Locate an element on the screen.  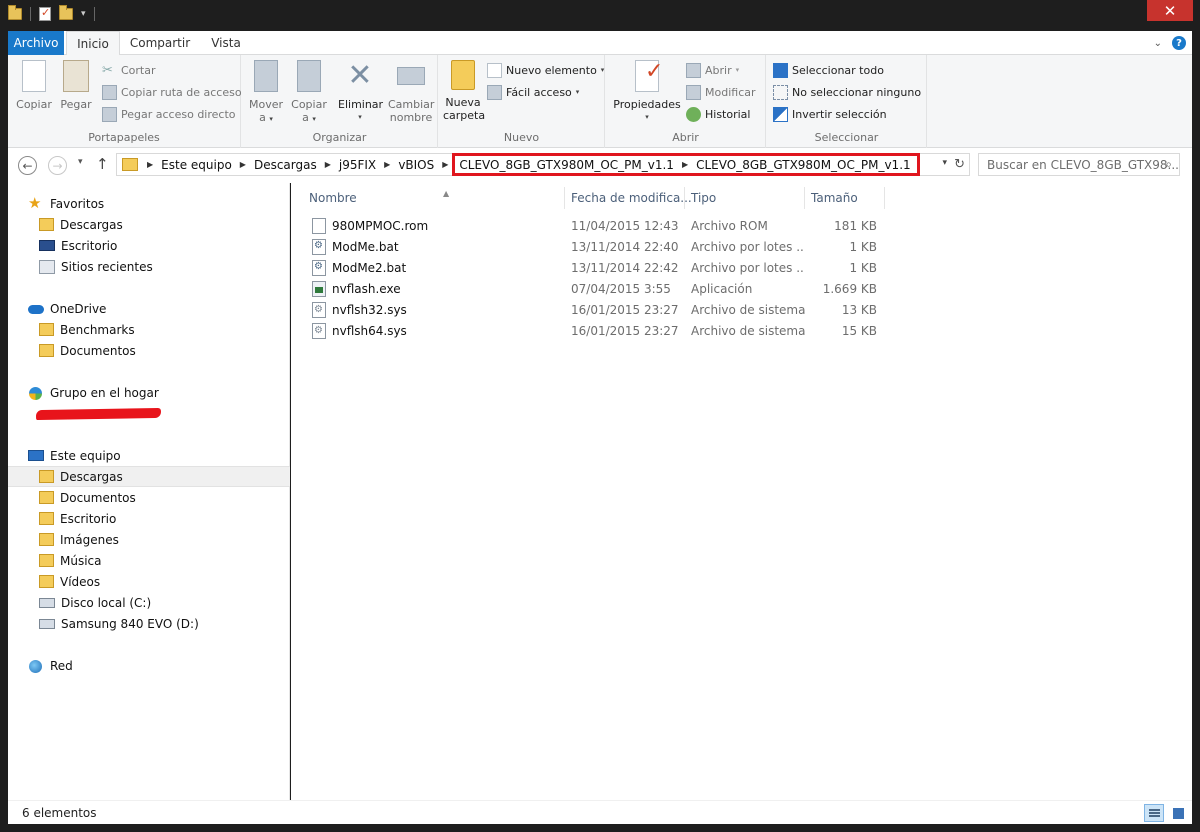
nav-item-imagenes: Imágenes is located at coordinates (149, 539).